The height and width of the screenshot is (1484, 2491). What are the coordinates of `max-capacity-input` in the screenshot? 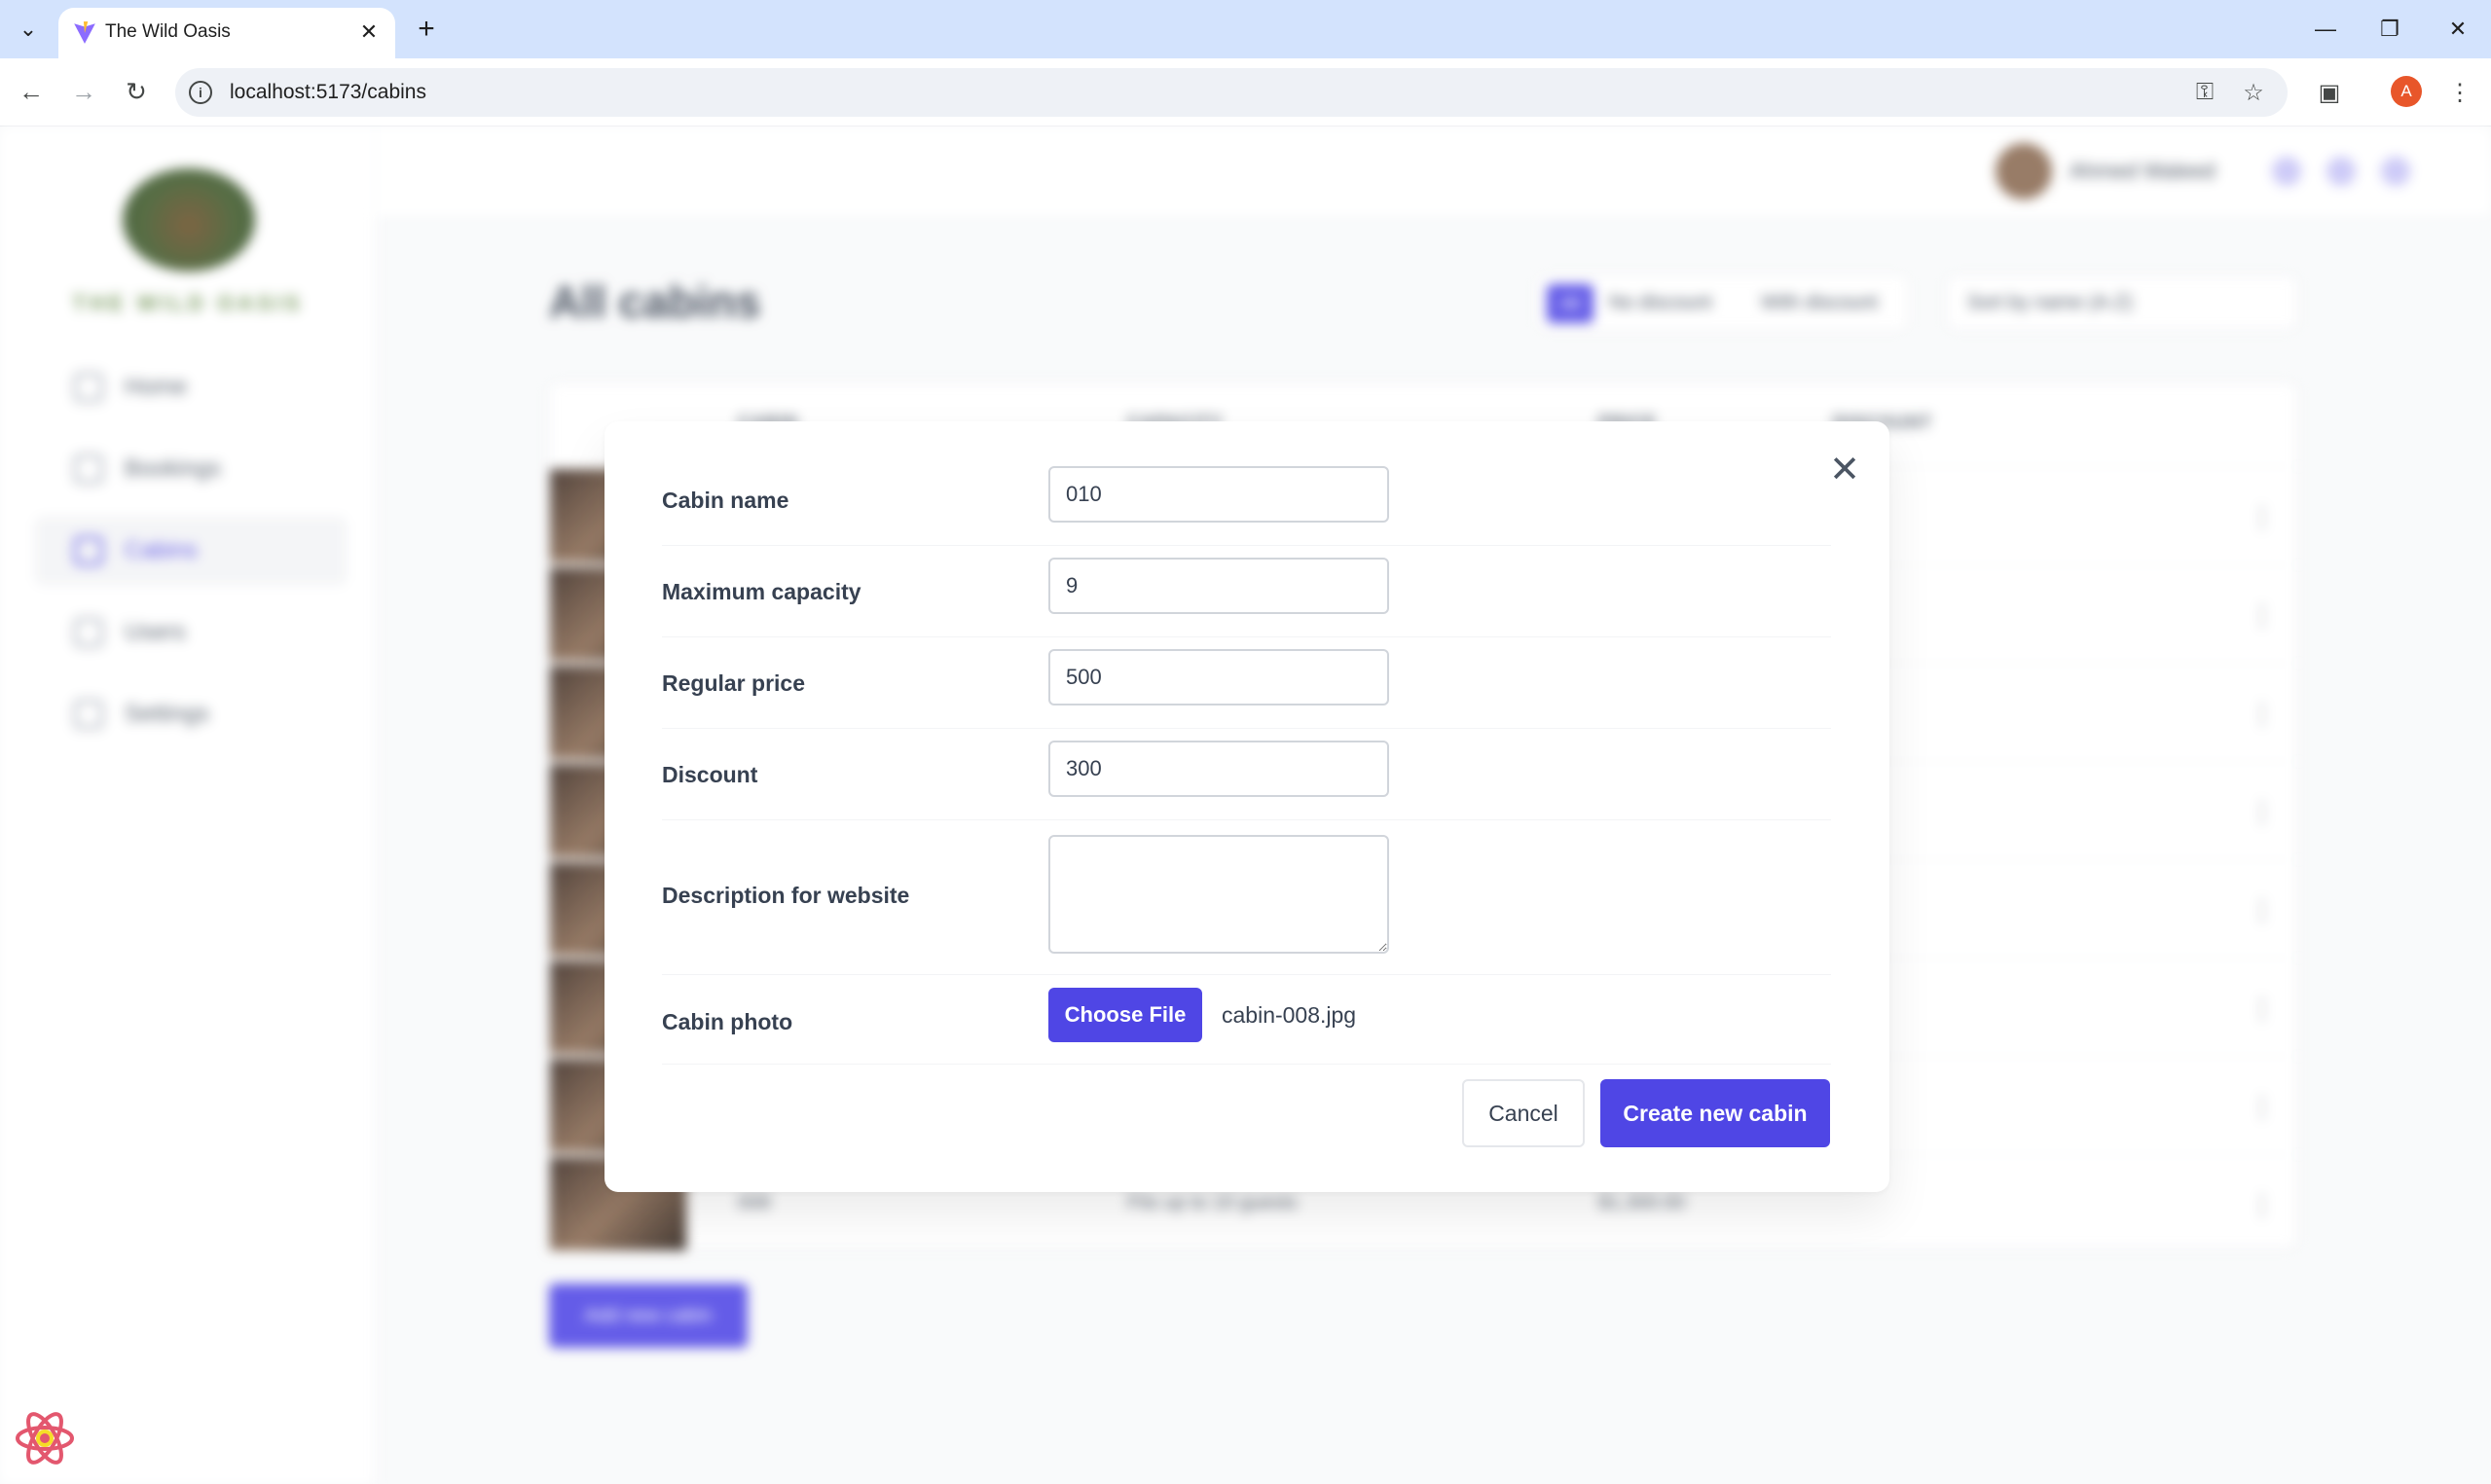 It's located at (1218, 586).